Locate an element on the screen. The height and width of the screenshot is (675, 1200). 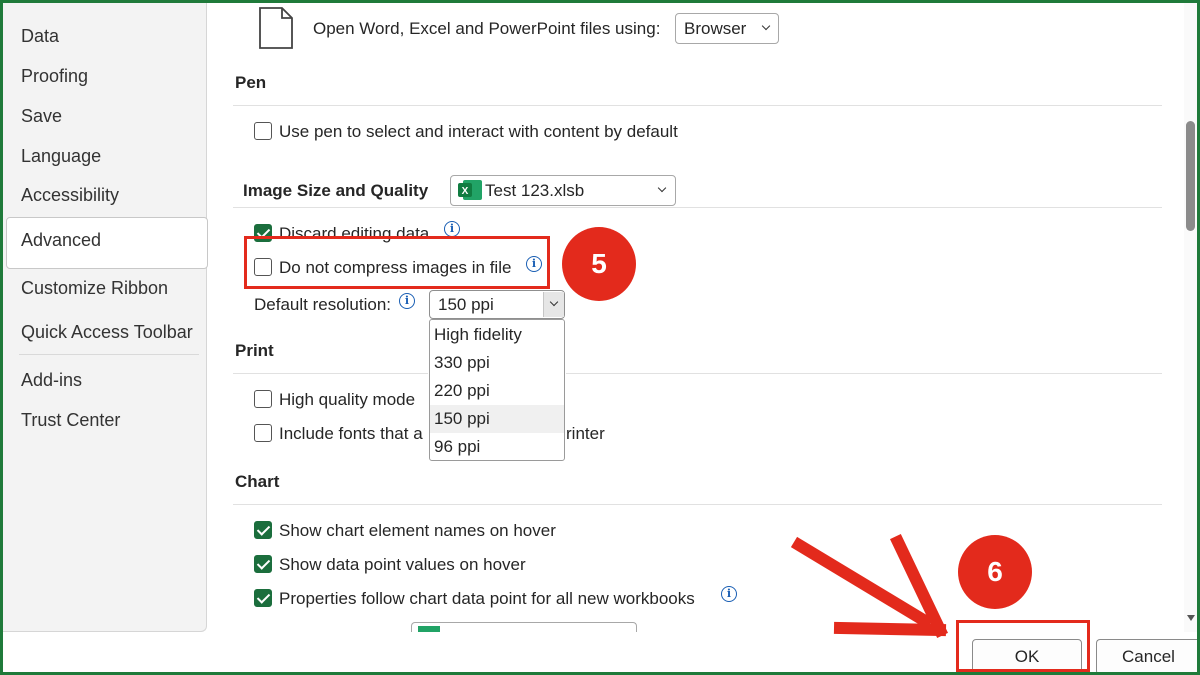
default-resolution-value: 150 ppi is located at coordinates (466, 304).